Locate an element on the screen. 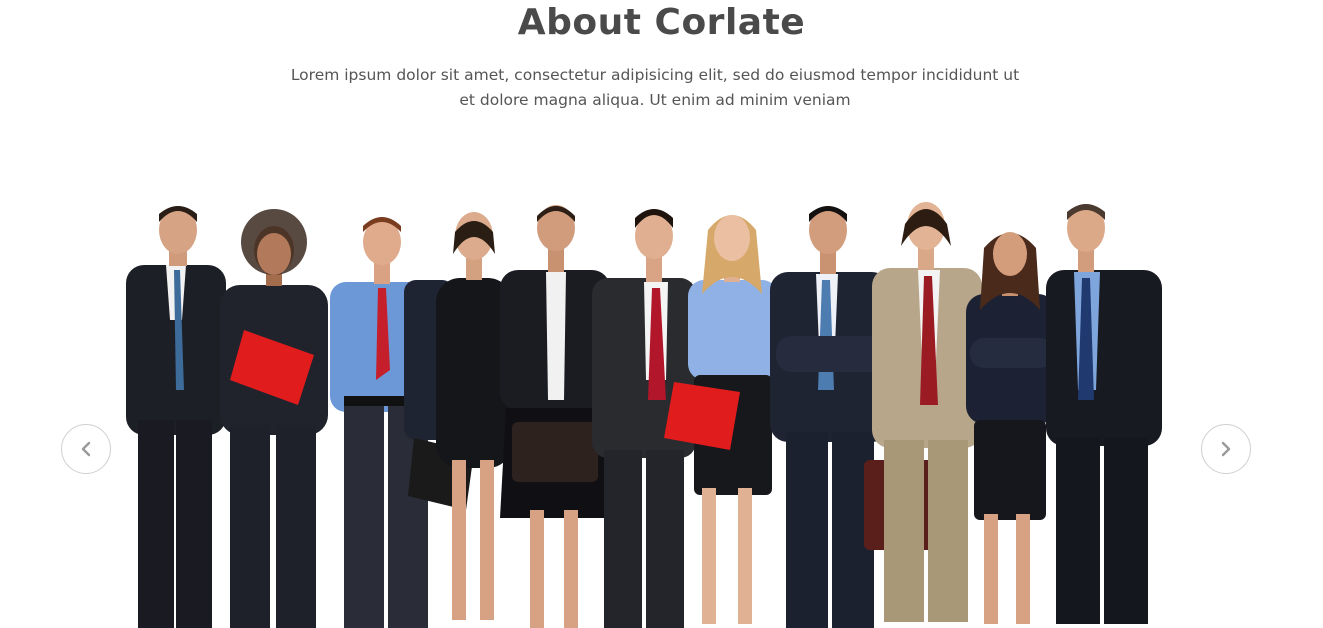 The height and width of the screenshot is (628, 1323). slider-prev-button is located at coordinates (86, 449).